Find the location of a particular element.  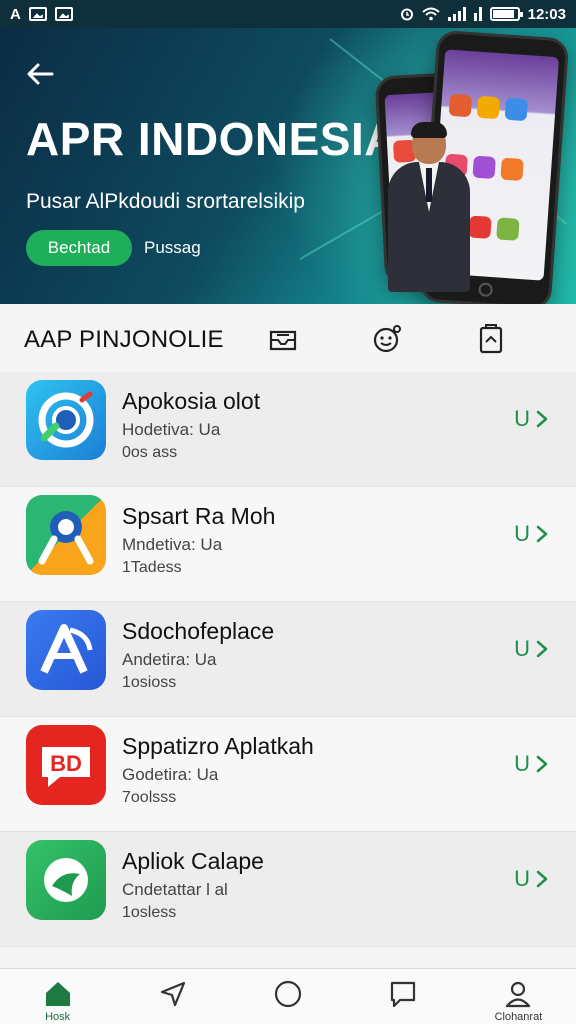

person-hair is located at coordinates (429, 130).